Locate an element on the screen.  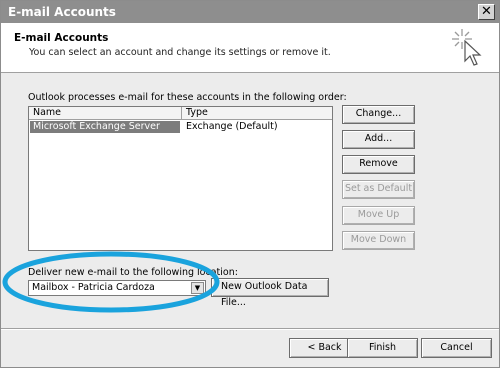
footer-divider is located at coordinates (250, 329).